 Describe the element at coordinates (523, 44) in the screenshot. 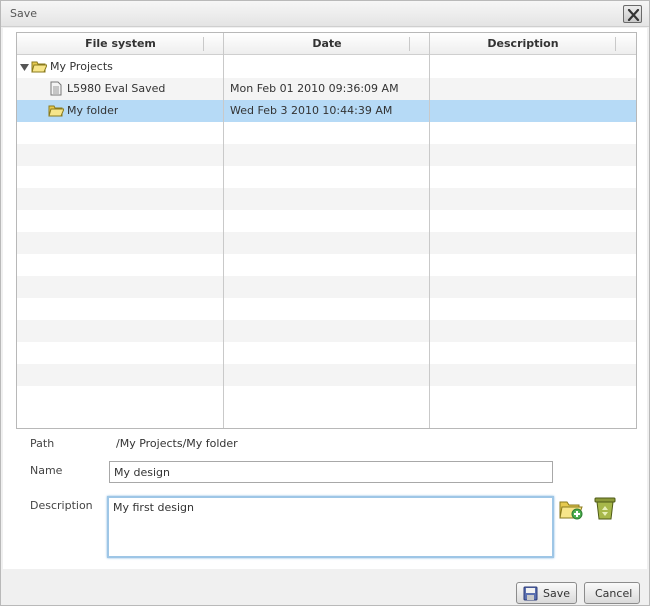

I see `column-header-description: Description` at that location.